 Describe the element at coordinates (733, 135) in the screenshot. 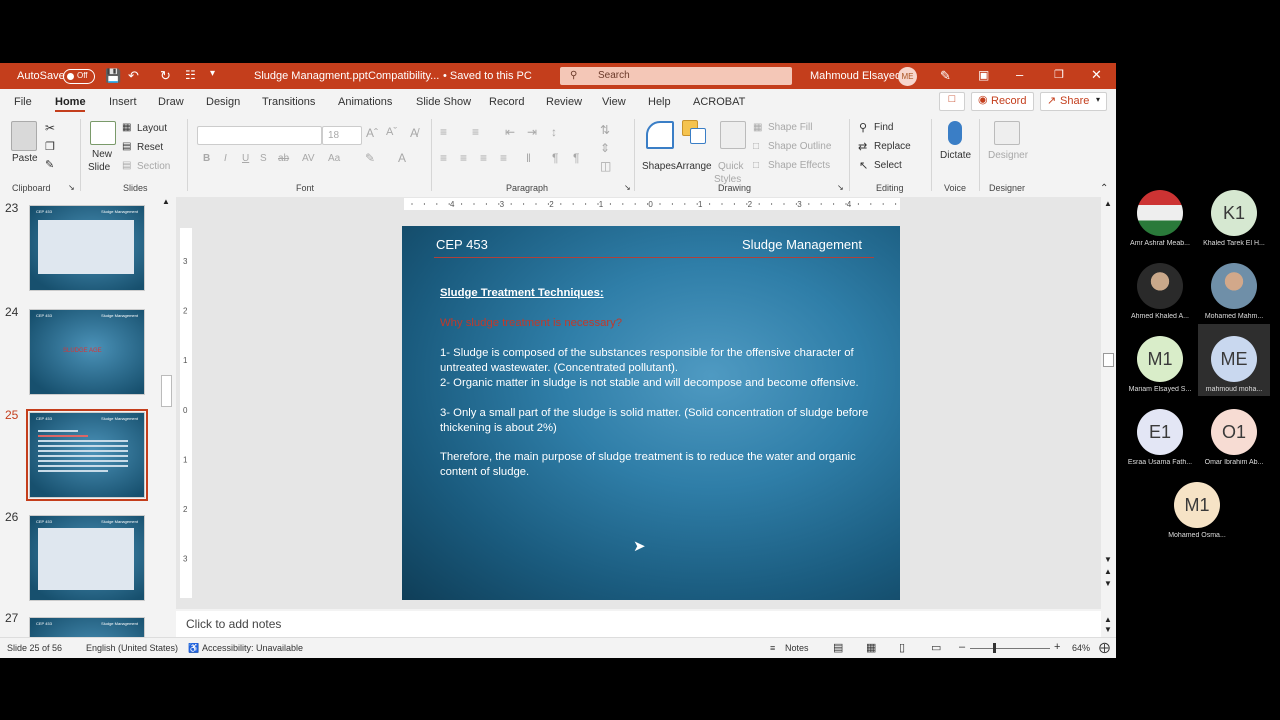

I see `quick-styles-icon` at that location.